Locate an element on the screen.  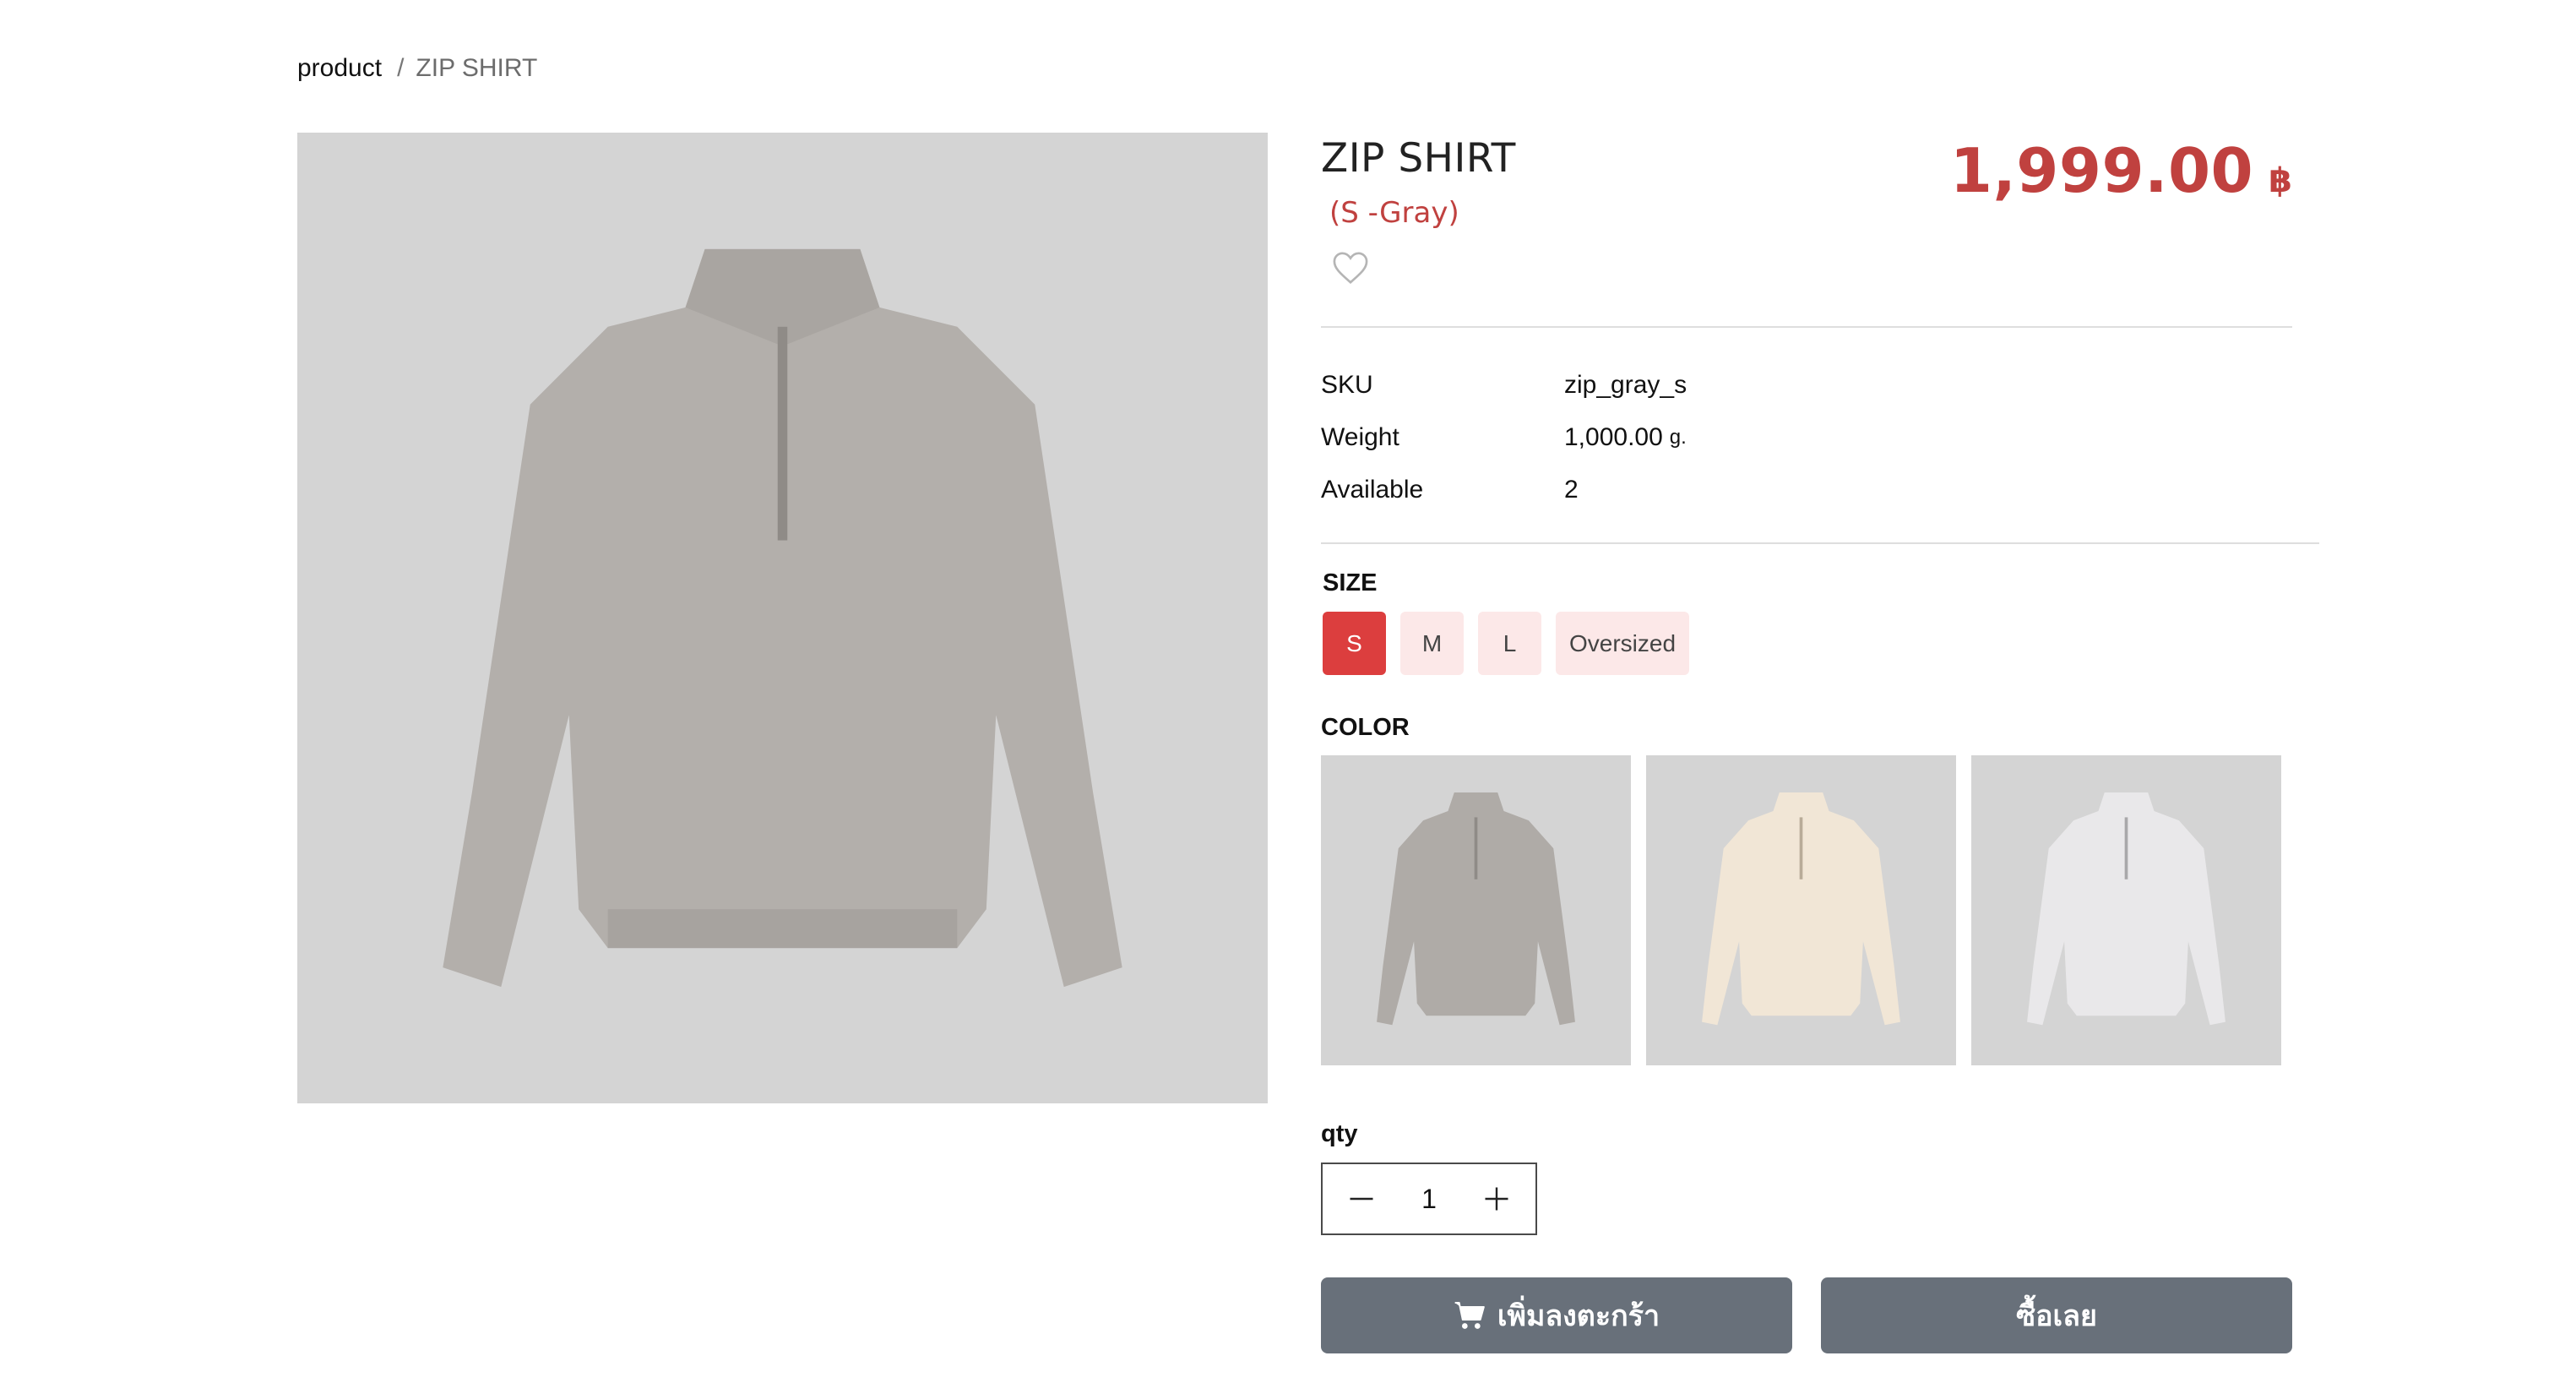
color-label: COLOR is located at coordinates (1365, 727).